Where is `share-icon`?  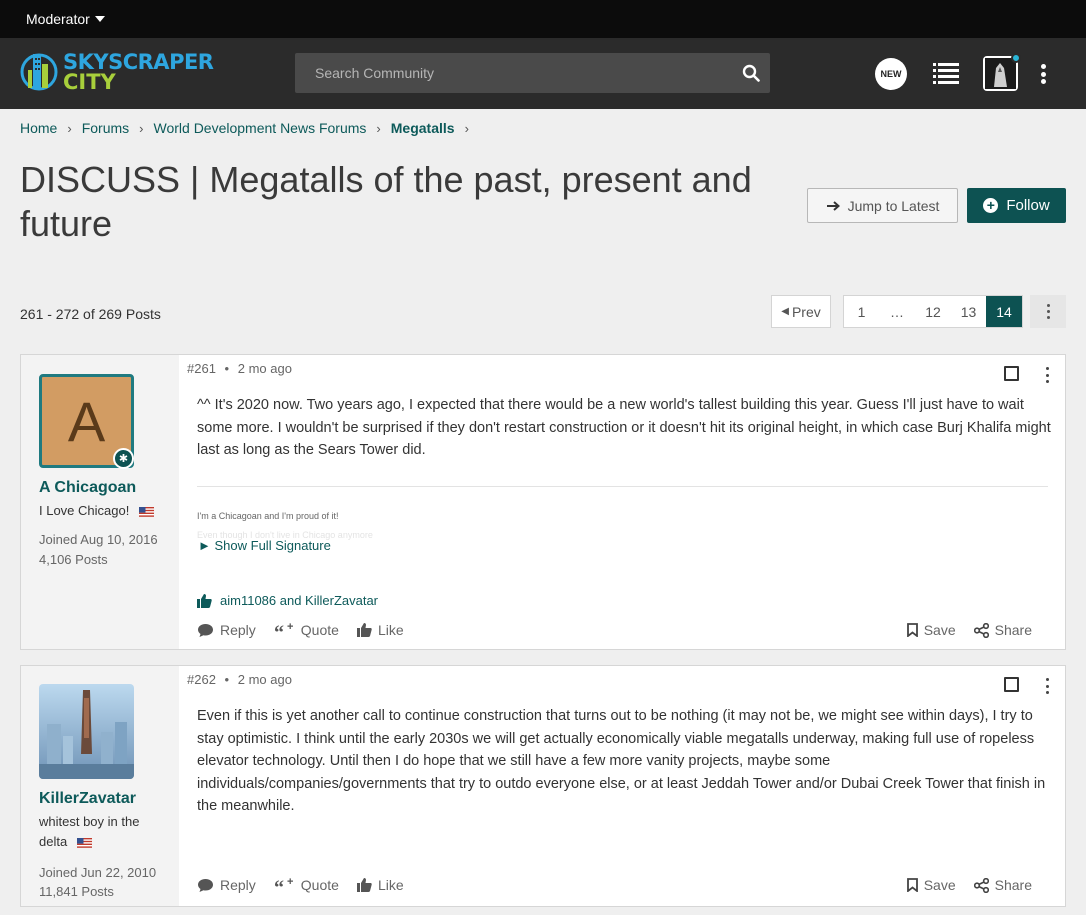 share-icon is located at coordinates (981, 885).